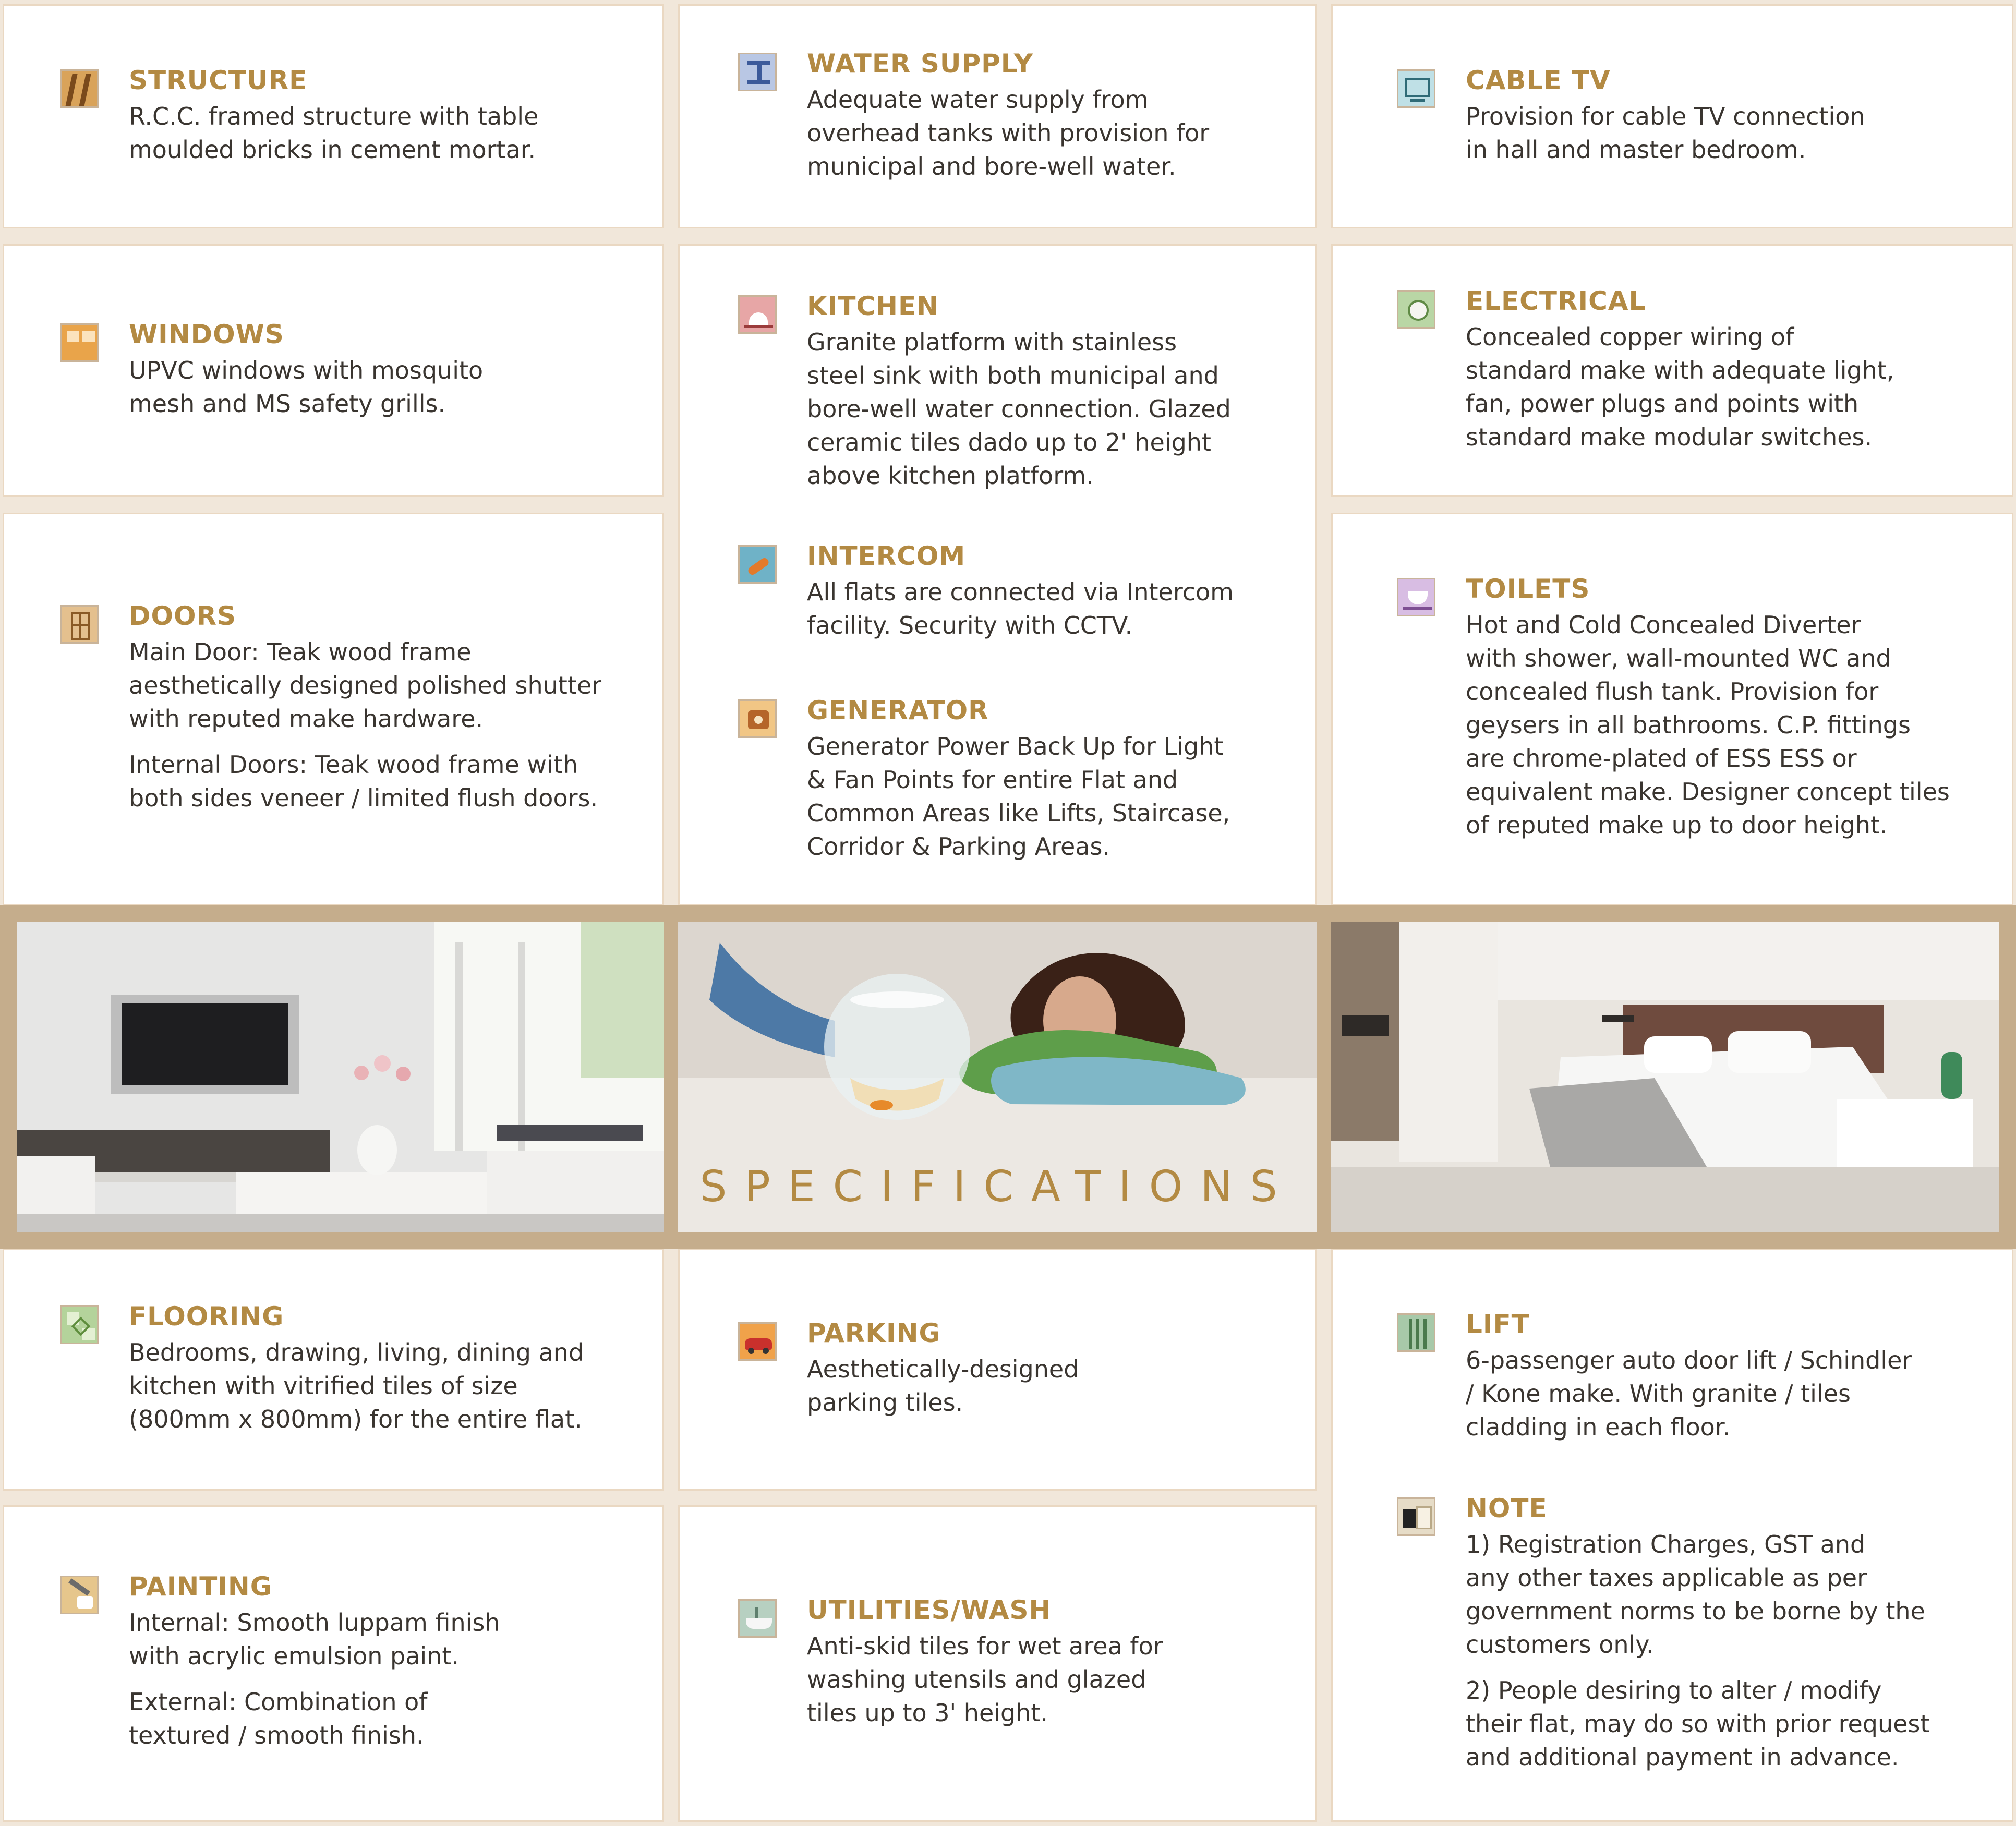  What do you see at coordinates (183, 616) in the screenshot?
I see `spec-title: DOORS` at bounding box center [183, 616].